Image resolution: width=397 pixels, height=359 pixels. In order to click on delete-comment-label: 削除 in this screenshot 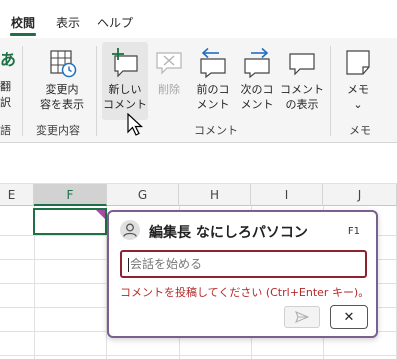, I will do `click(169, 89)`.